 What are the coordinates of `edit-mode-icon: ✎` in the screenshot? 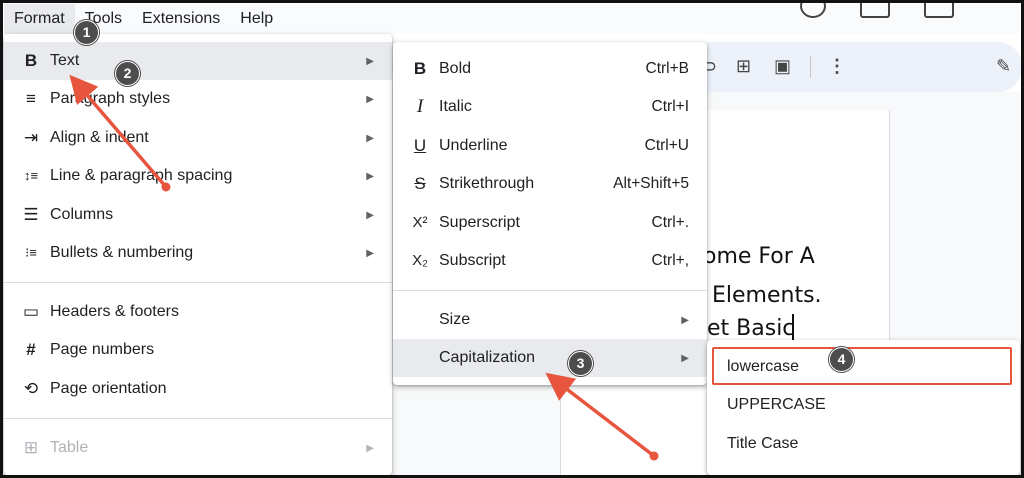 It's located at (1003, 66).